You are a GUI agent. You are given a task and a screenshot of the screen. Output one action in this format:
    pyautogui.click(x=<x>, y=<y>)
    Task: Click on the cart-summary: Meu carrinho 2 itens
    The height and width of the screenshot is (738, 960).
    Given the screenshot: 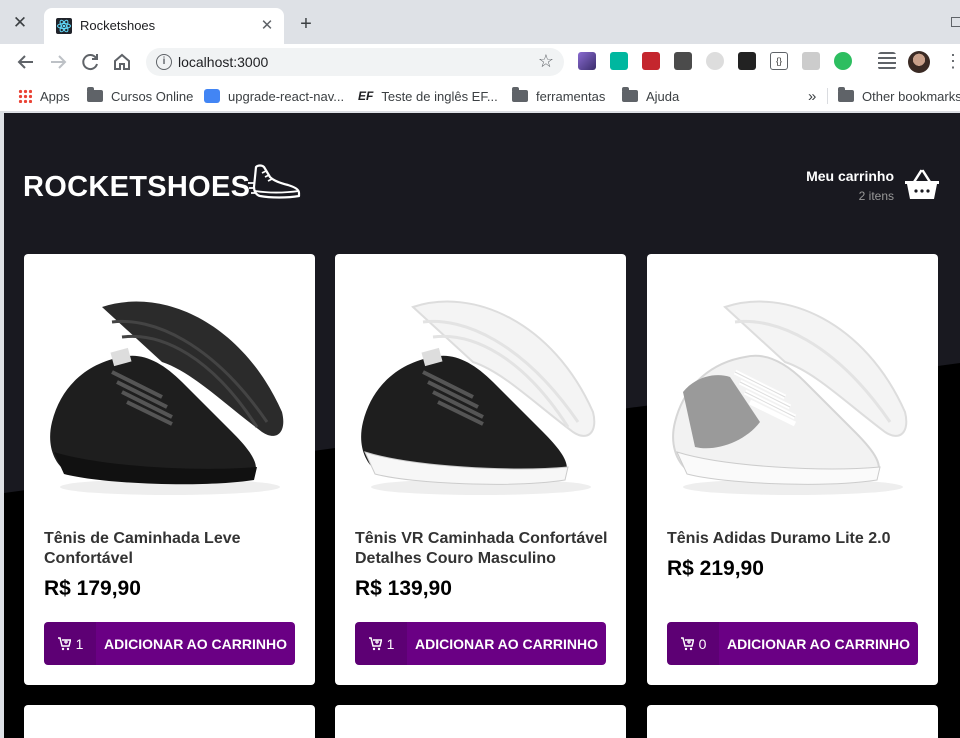 What is the action you would take?
    pyautogui.click(x=850, y=185)
    